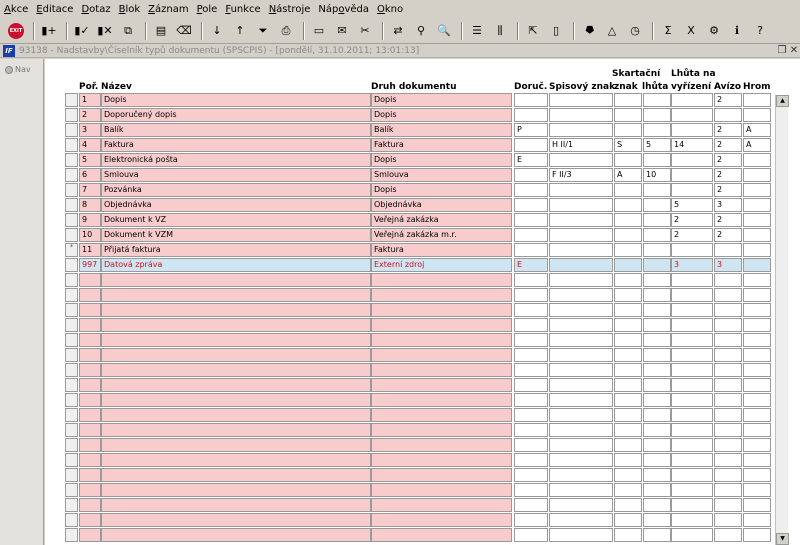 The height and width of the screenshot is (545, 800). I want to click on cell-lhuta-vyr: 2, so click(692, 220).